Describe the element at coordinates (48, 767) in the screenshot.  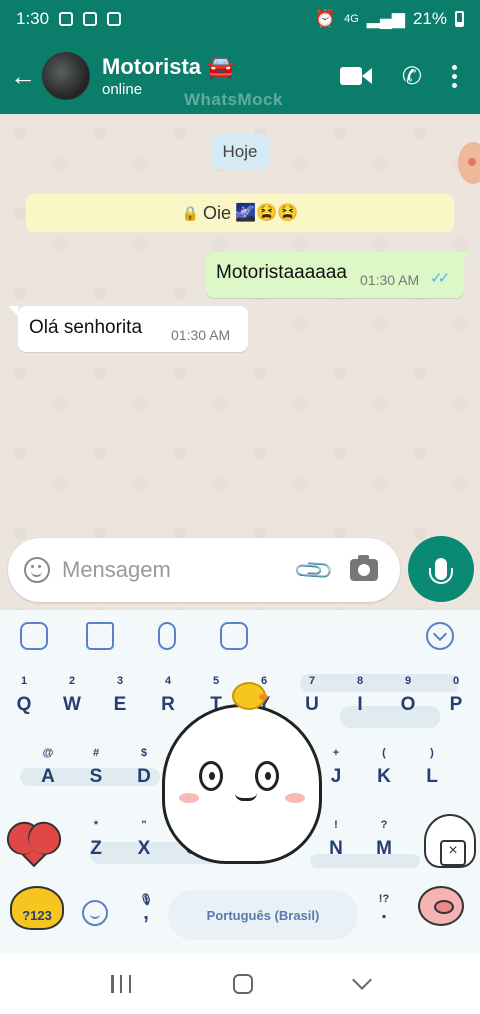
I see `key-a: @ A` at that location.